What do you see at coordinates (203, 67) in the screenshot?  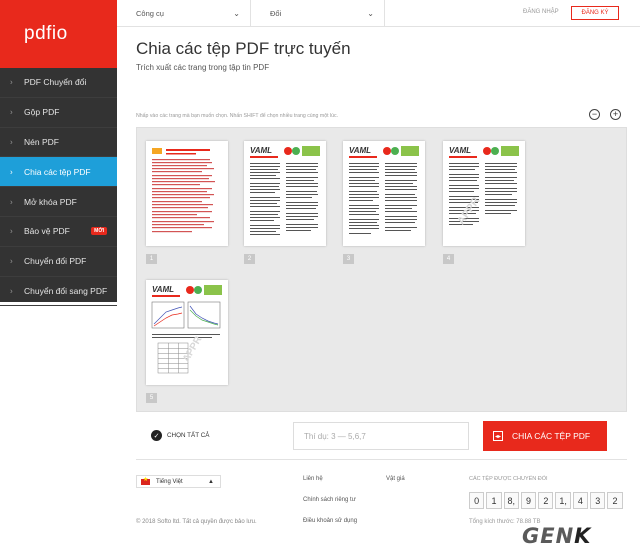 I see `page-subtitle: Trích xuất các trang trong tập tin PDF` at bounding box center [203, 67].